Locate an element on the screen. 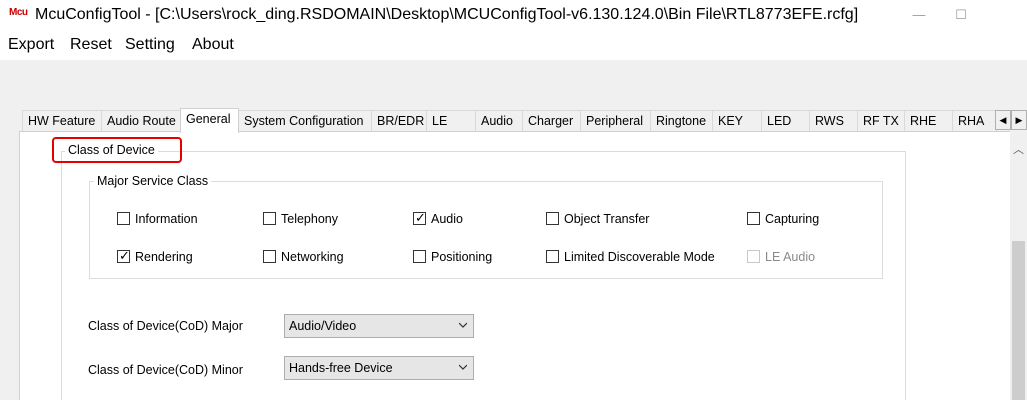  tab-charger: Charger is located at coordinates (551, 121).